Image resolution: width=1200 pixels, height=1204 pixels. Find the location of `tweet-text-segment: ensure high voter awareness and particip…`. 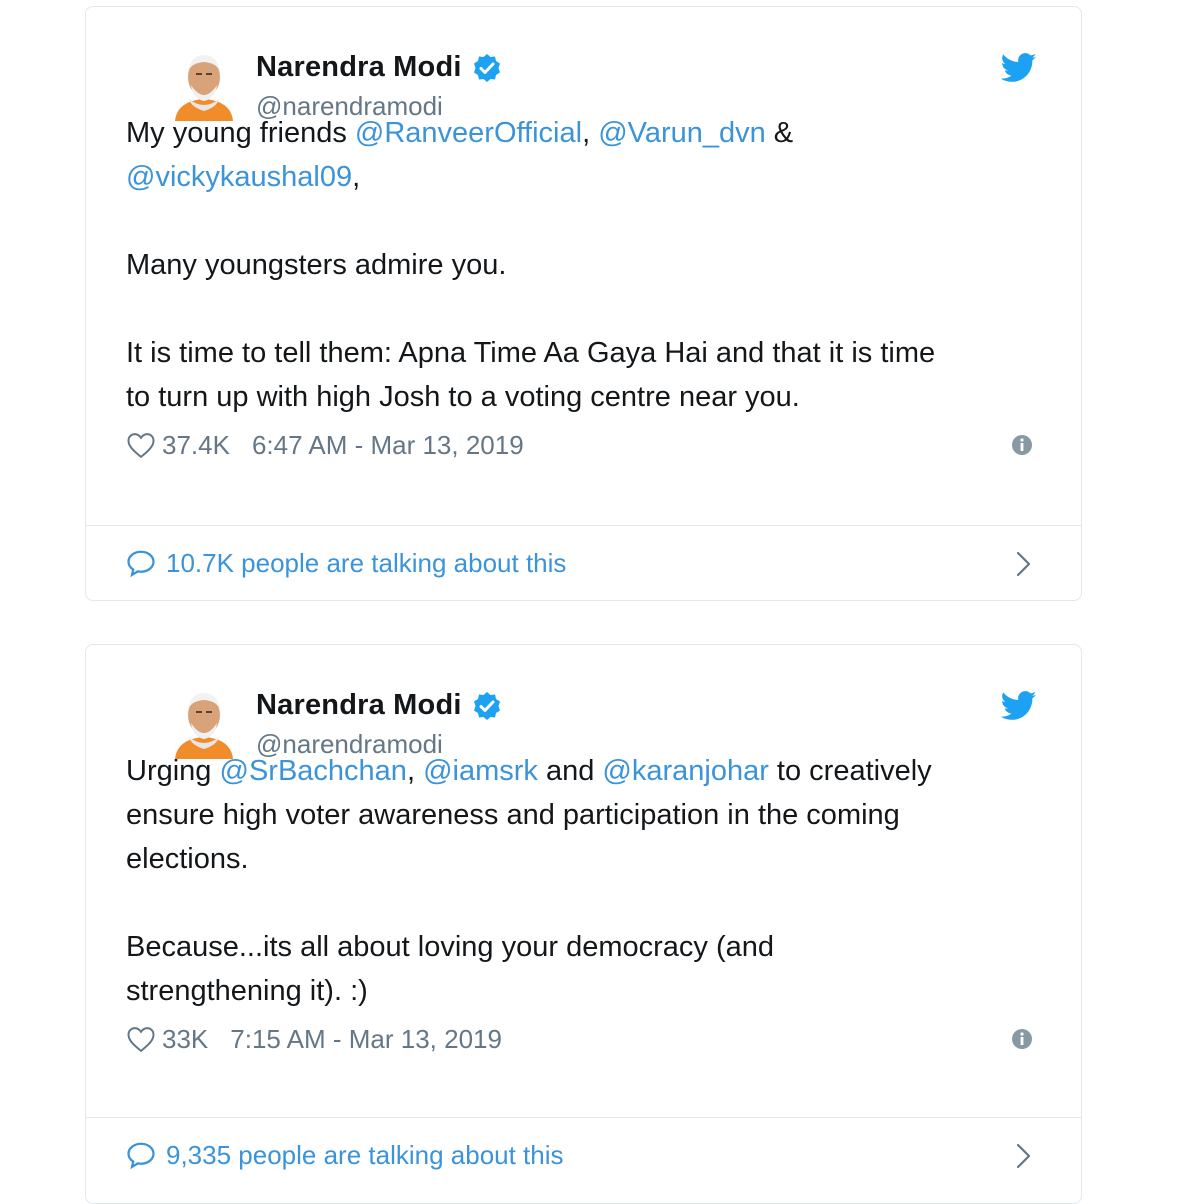

tweet-text-segment: ensure high voter awareness and particip… is located at coordinates (513, 815).